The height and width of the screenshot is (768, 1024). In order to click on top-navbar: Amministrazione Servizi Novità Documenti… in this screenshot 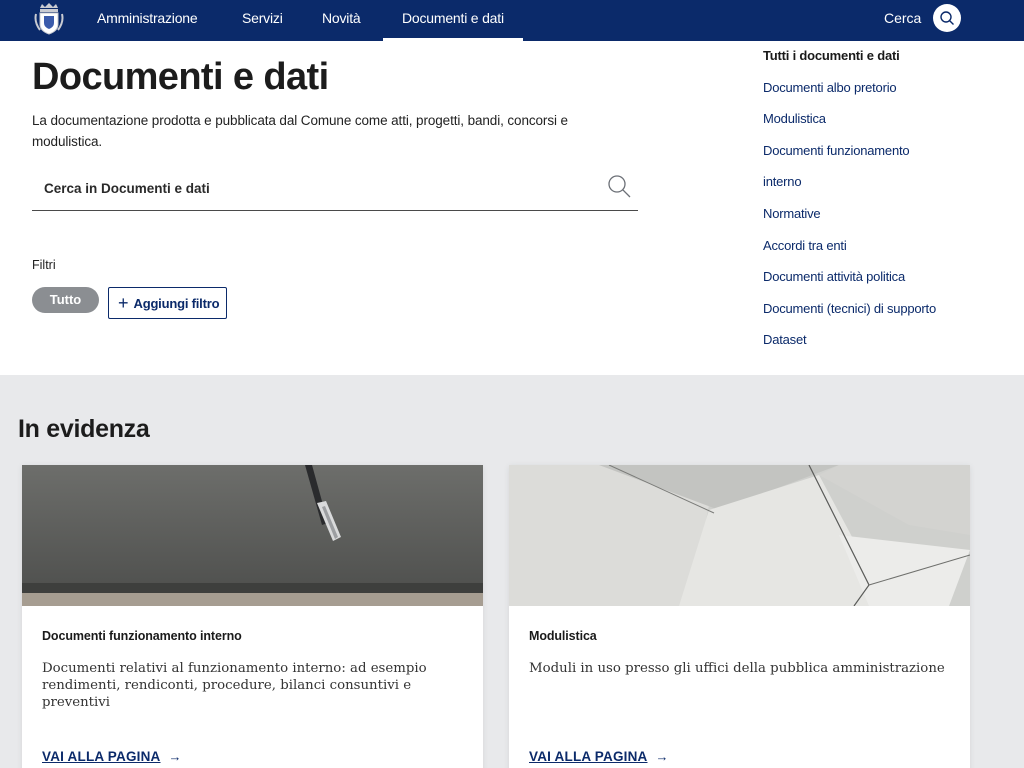, I will do `click(512, 20)`.